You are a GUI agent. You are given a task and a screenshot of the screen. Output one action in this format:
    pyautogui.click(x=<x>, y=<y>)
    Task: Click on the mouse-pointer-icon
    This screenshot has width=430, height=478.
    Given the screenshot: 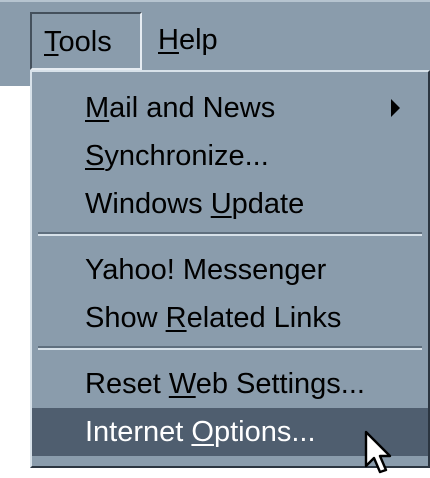 What is the action you would take?
    pyautogui.click(x=378, y=452)
    